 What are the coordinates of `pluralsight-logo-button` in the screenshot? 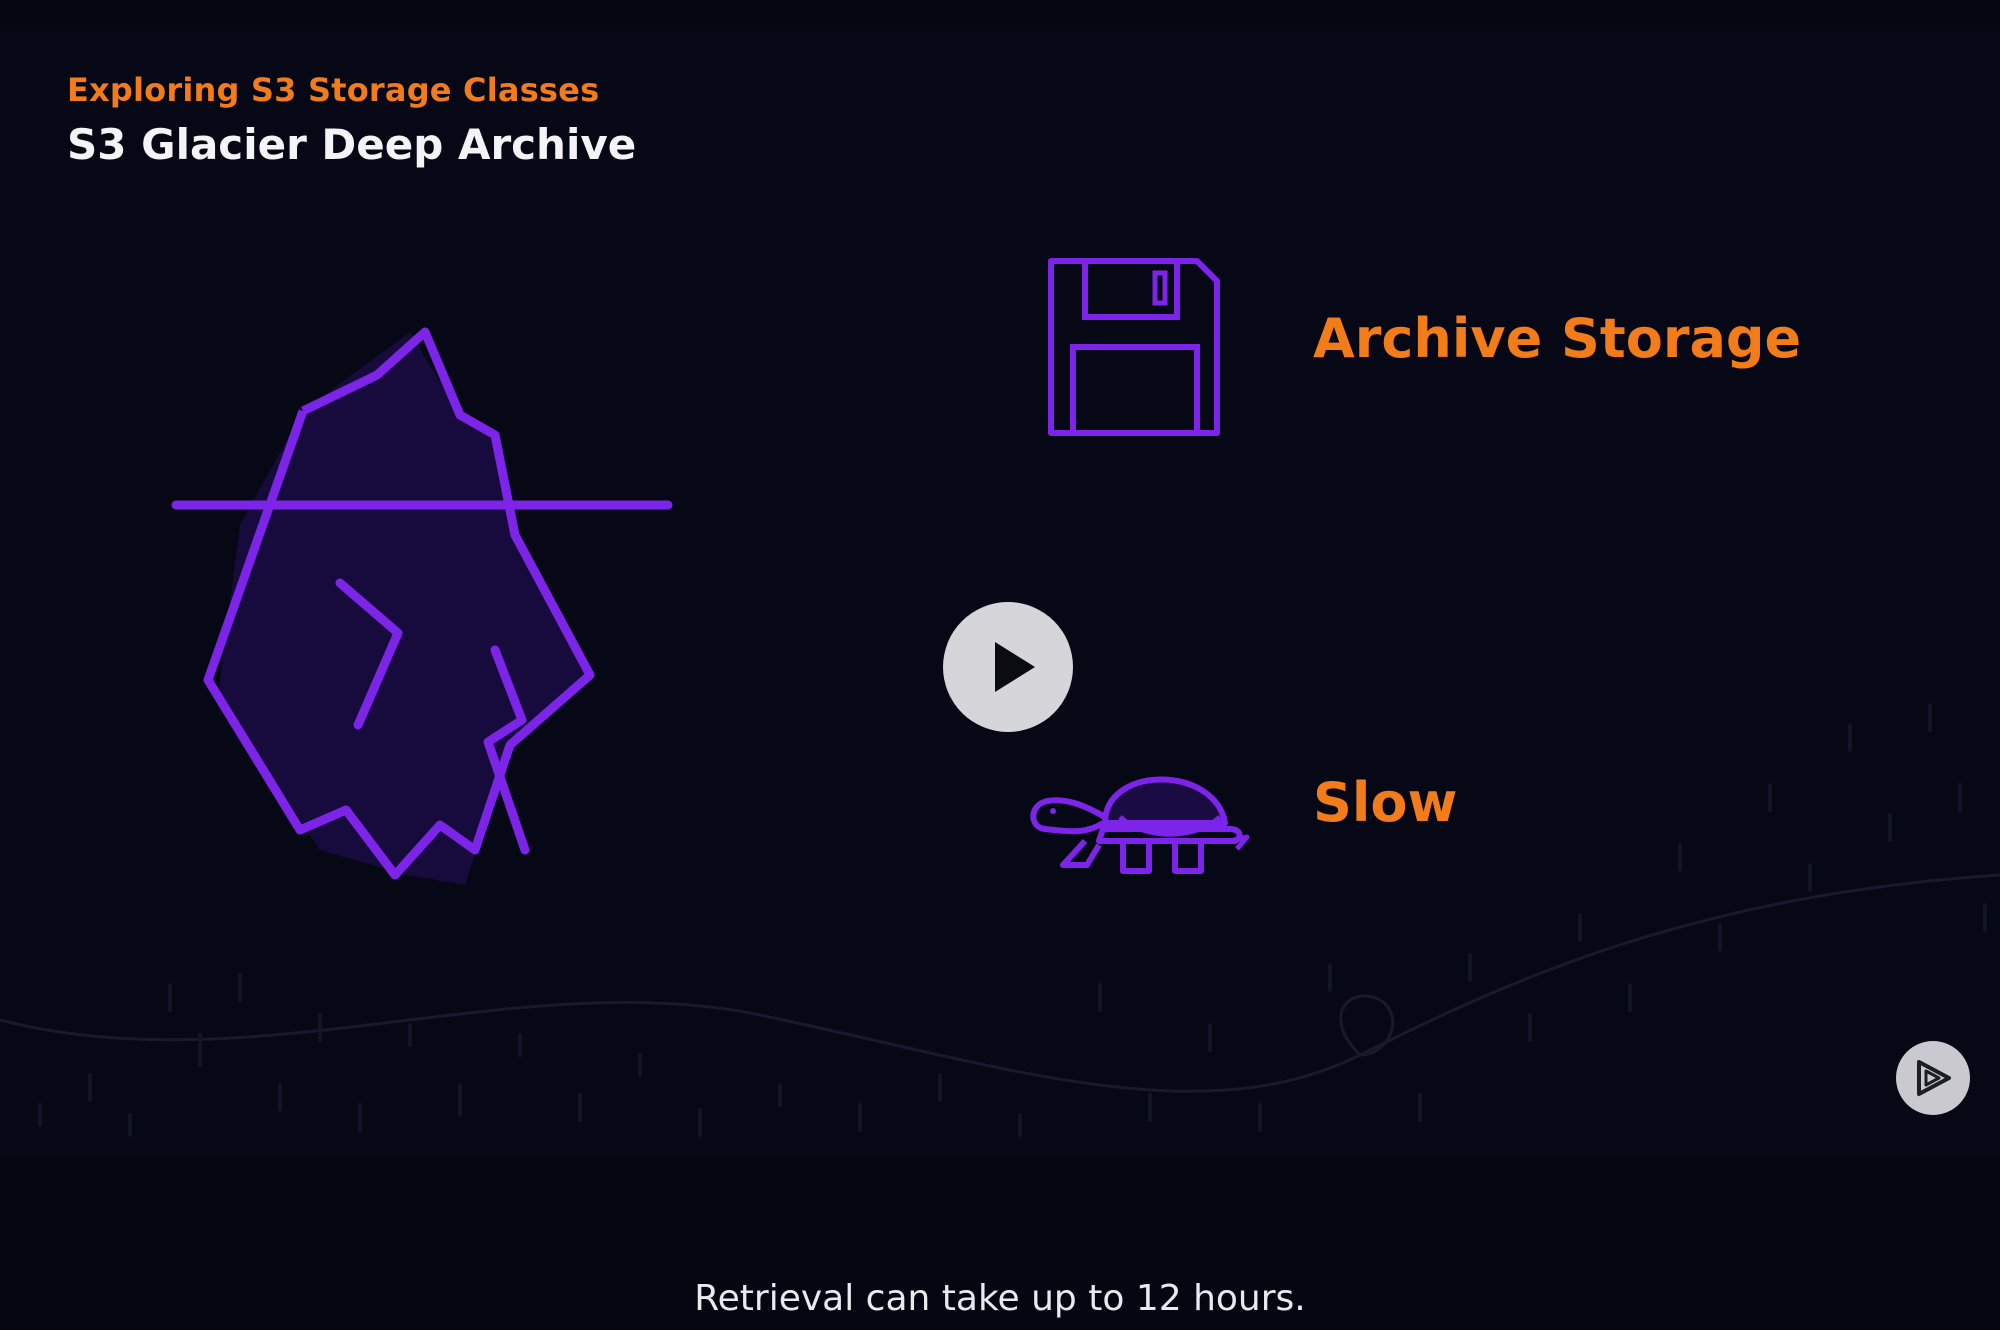 It's located at (1933, 1078).